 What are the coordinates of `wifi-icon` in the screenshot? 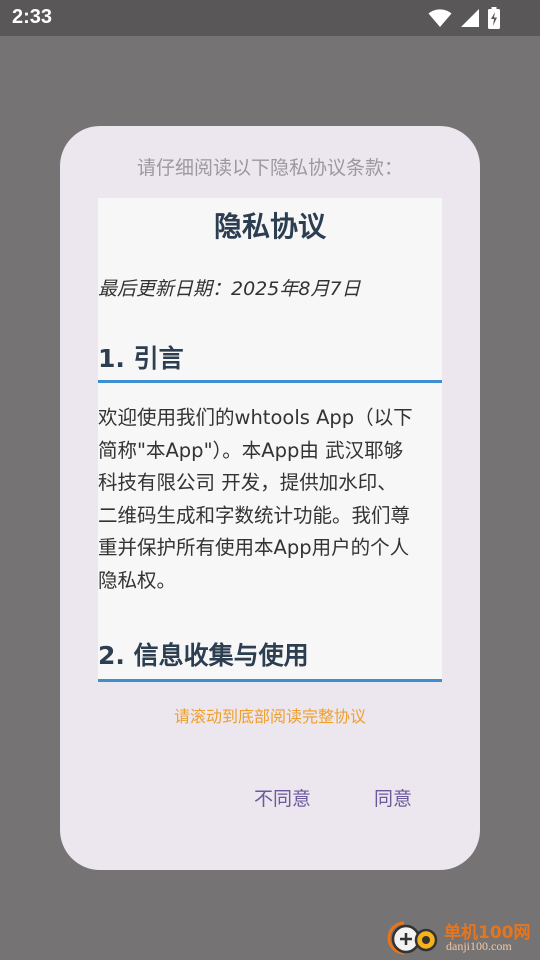 It's located at (440, 18).